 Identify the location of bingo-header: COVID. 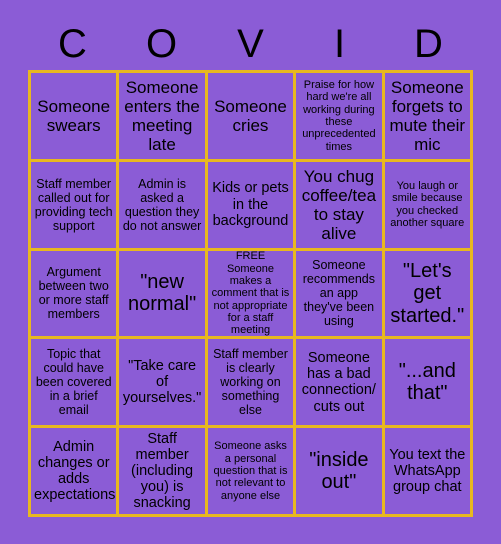
(250, 44).